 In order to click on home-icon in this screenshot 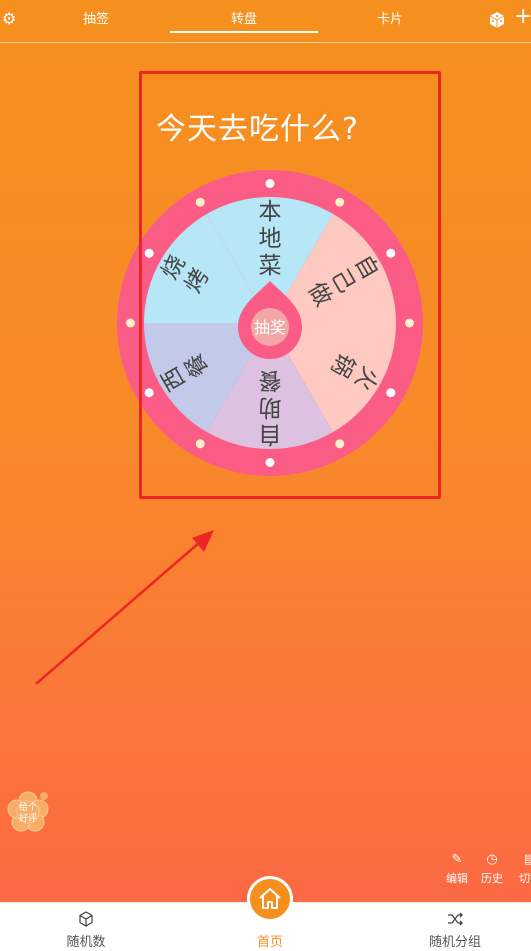, I will do `click(270, 898)`.